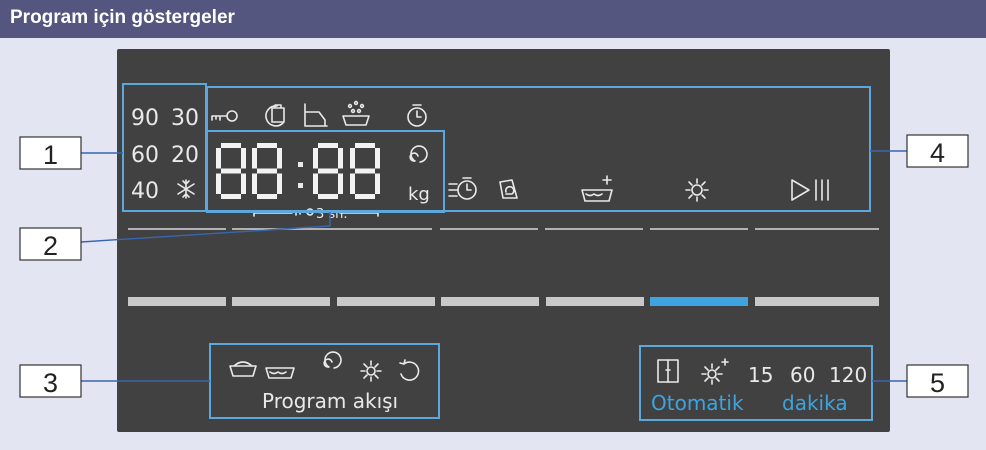  Describe the element at coordinates (937, 153) in the screenshot. I see `callout-number-4: 4` at that location.